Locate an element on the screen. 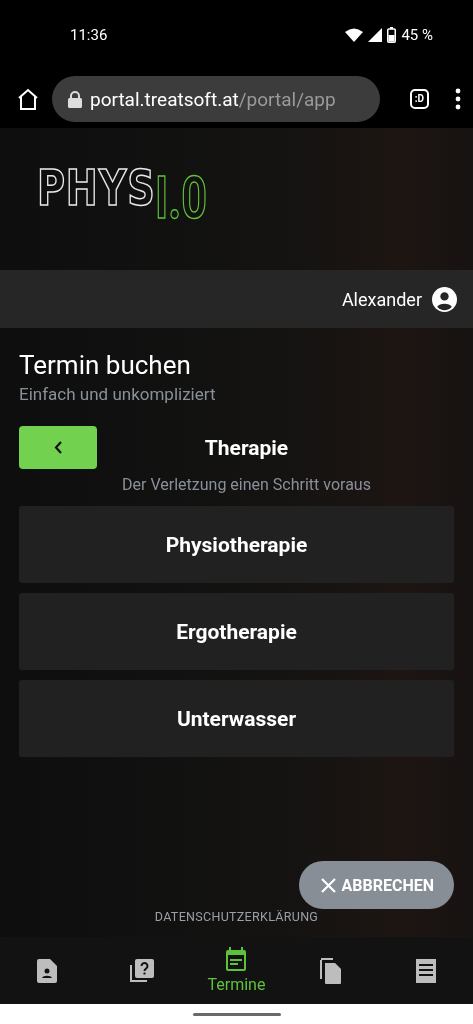 This screenshot has width=473, height=1024. privacy-link: DATENSCHUTZERKLÄRUNG is located at coordinates (236, 916).